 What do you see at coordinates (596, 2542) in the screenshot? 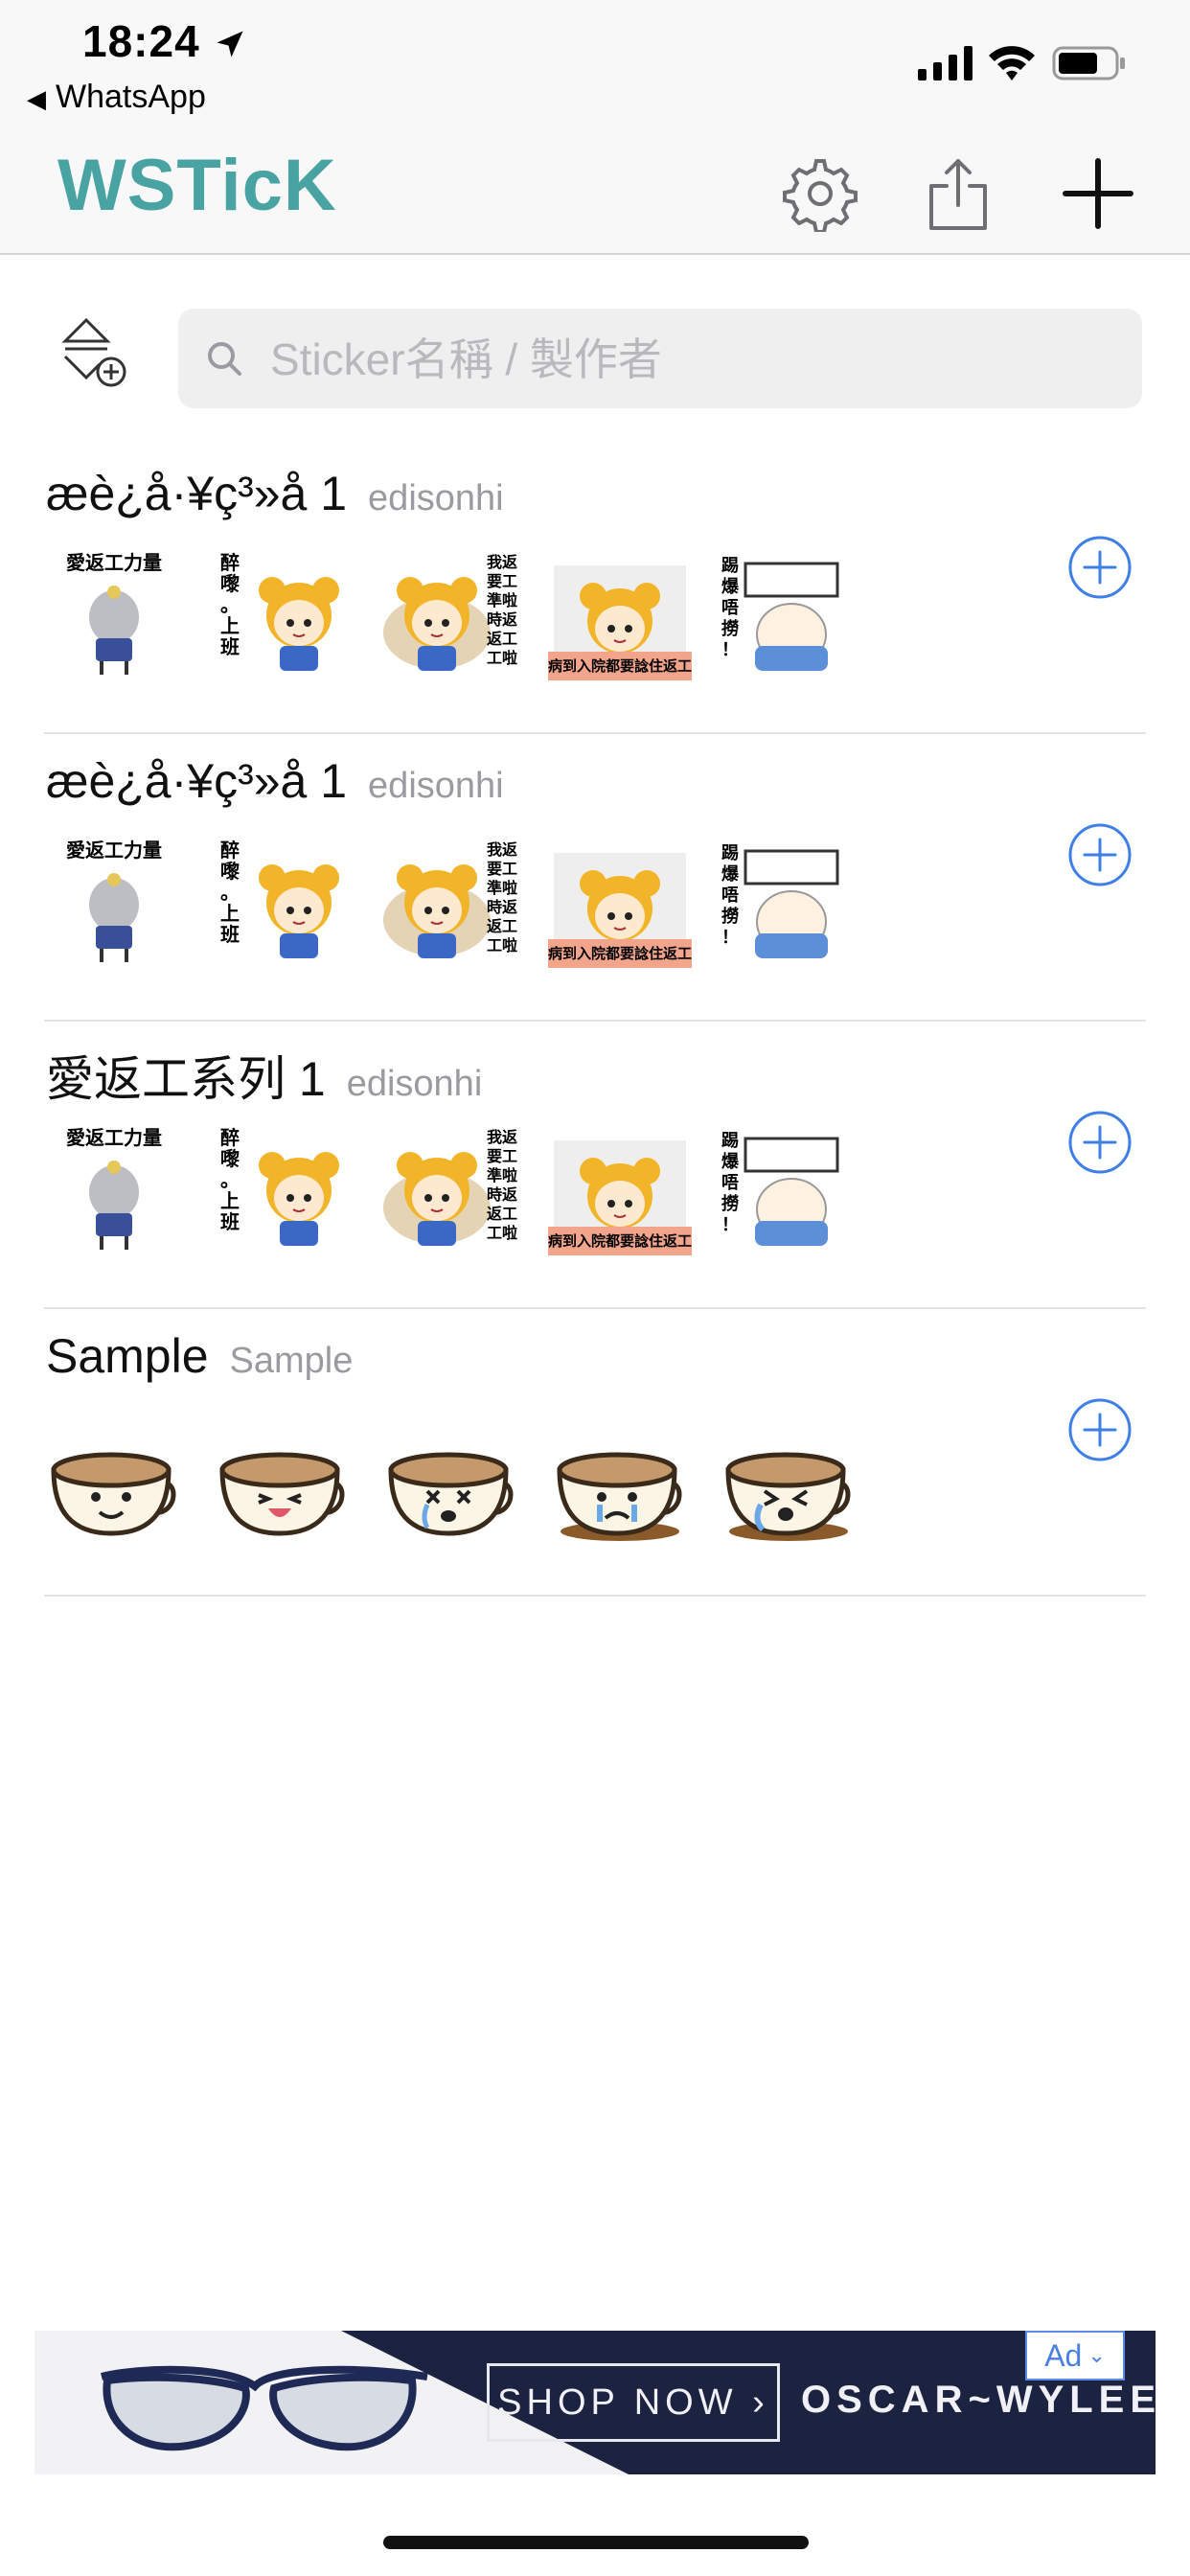
I see `home-indicator` at bounding box center [596, 2542].